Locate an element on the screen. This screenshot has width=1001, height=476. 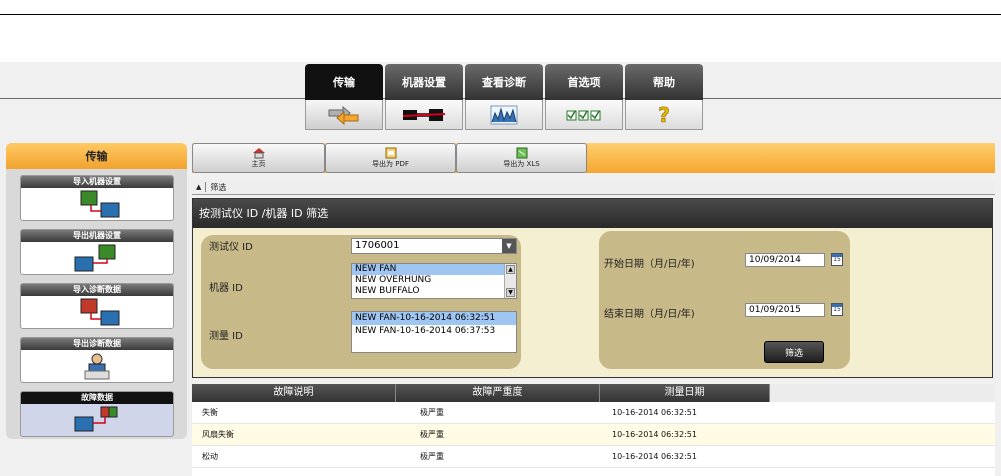
tab-label: 查看诊断 is located at coordinates (504, 82).